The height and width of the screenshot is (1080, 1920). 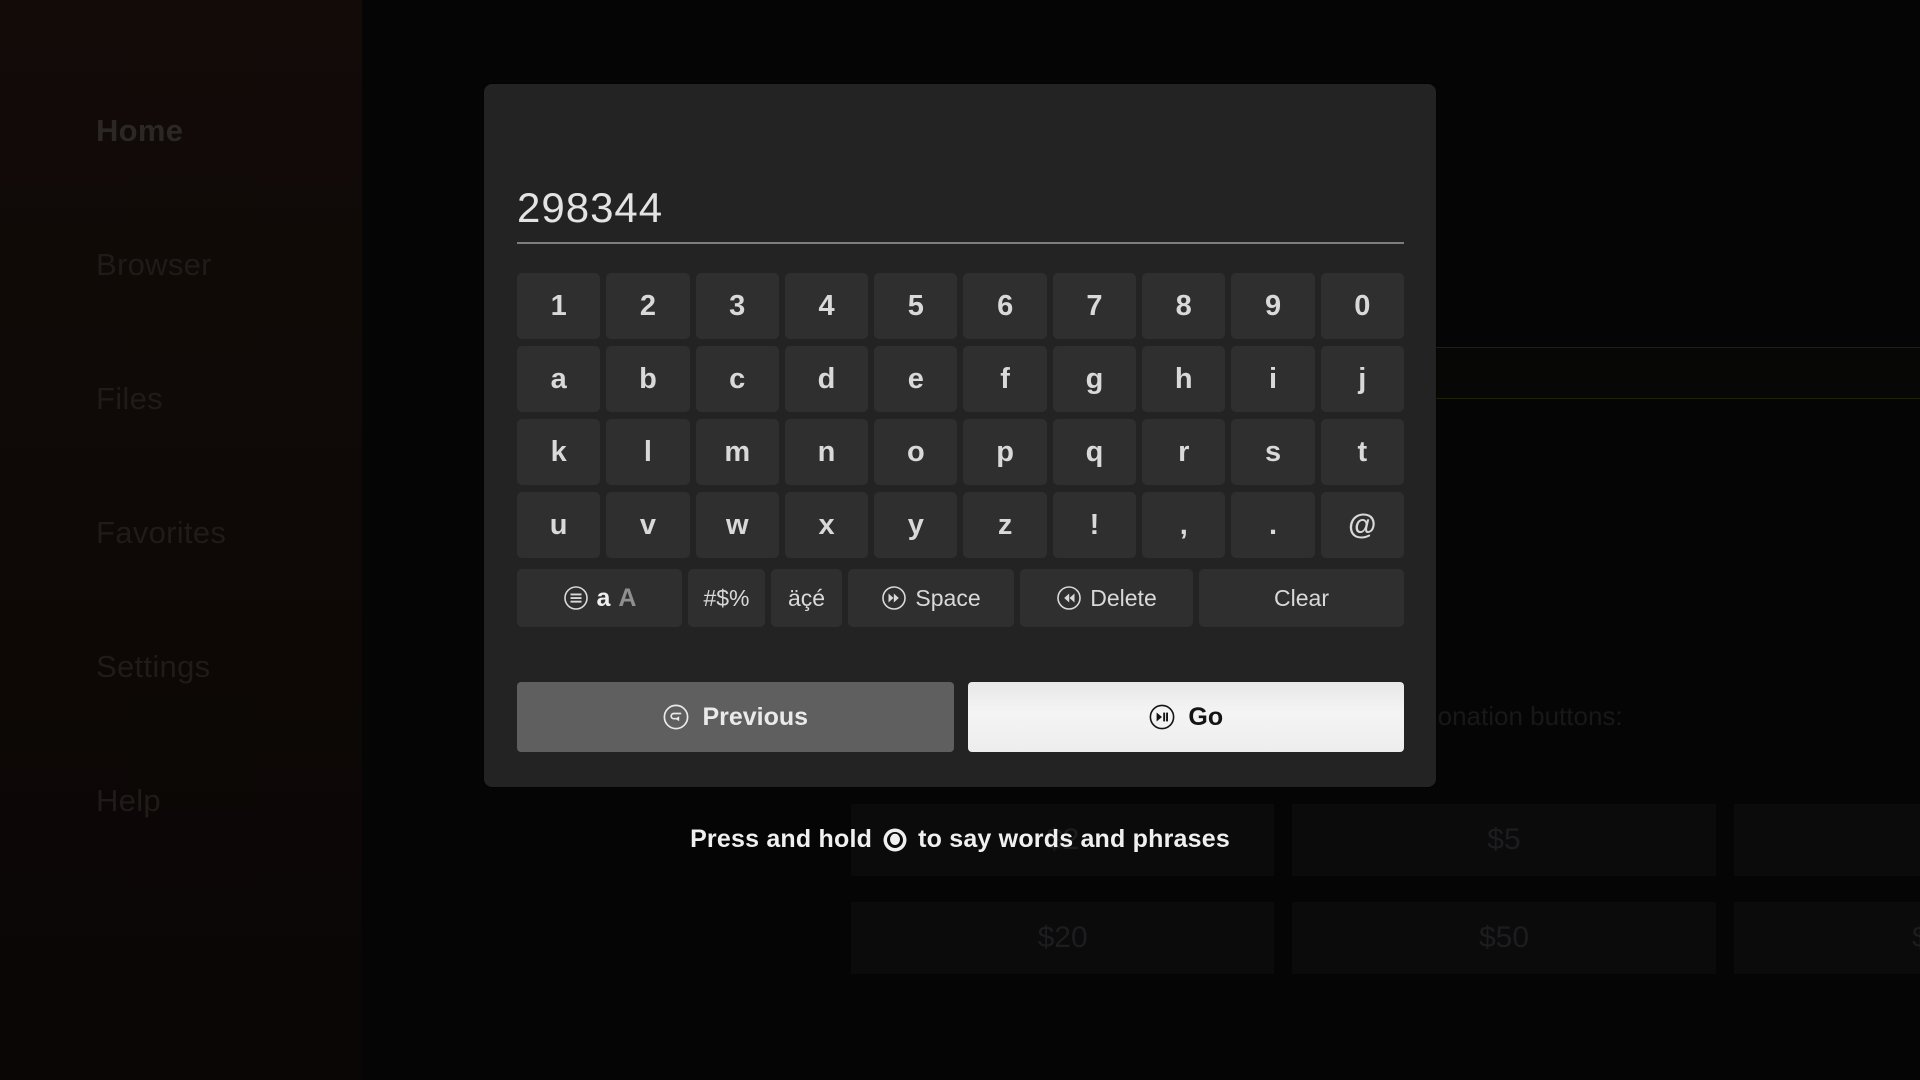 What do you see at coordinates (676, 717) in the screenshot?
I see `back-arrow-circle-icon` at bounding box center [676, 717].